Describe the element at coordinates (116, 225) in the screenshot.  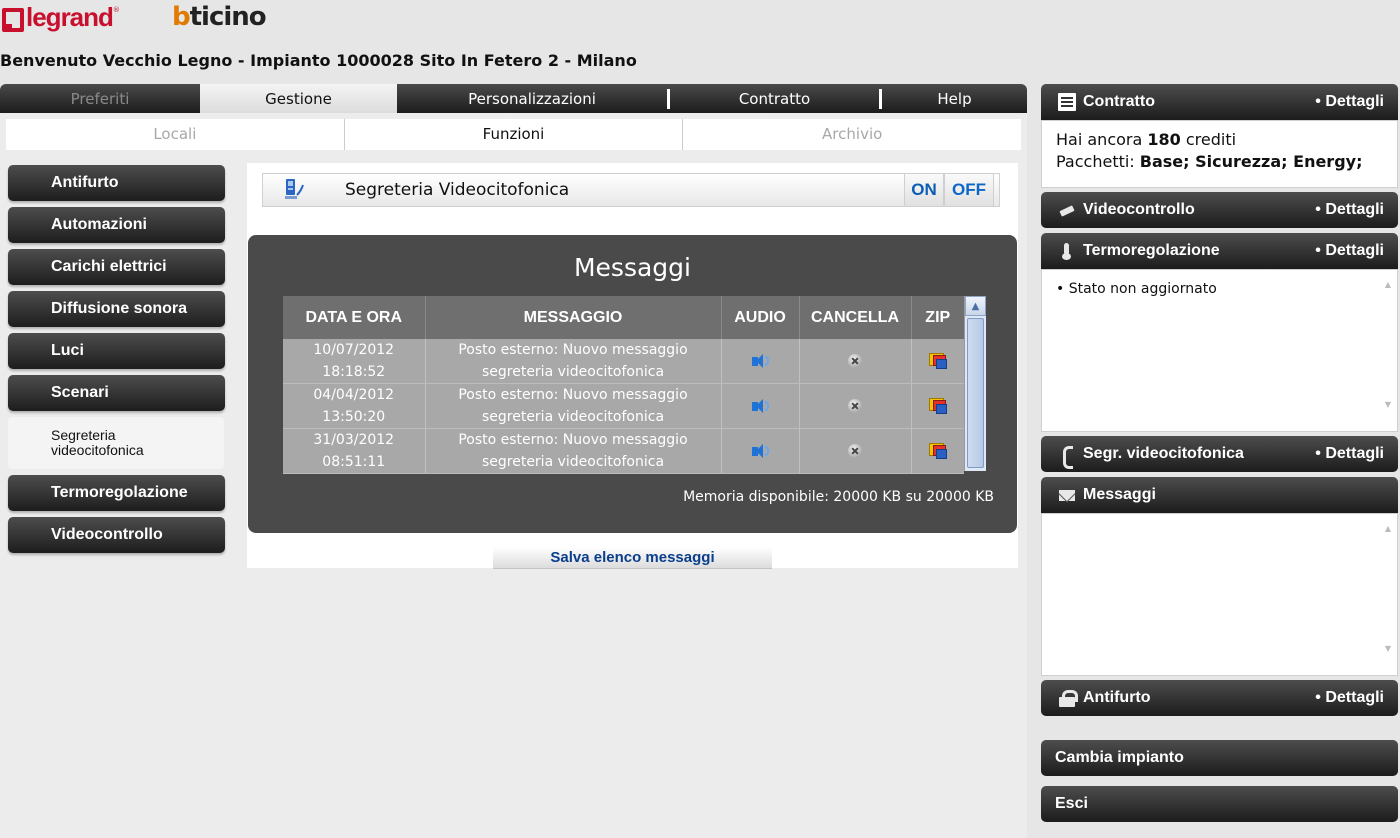
I see `menu-item-automazioni: Automazioni` at that location.